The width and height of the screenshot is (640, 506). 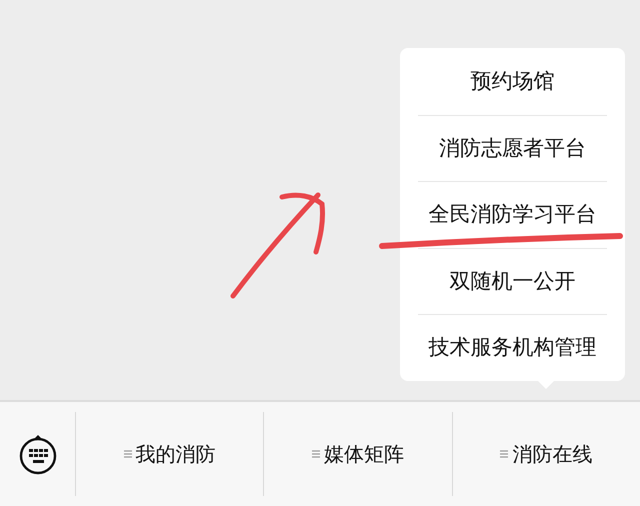 I want to click on menu-item: 全民消防学习平台, so click(x=512, y=214).